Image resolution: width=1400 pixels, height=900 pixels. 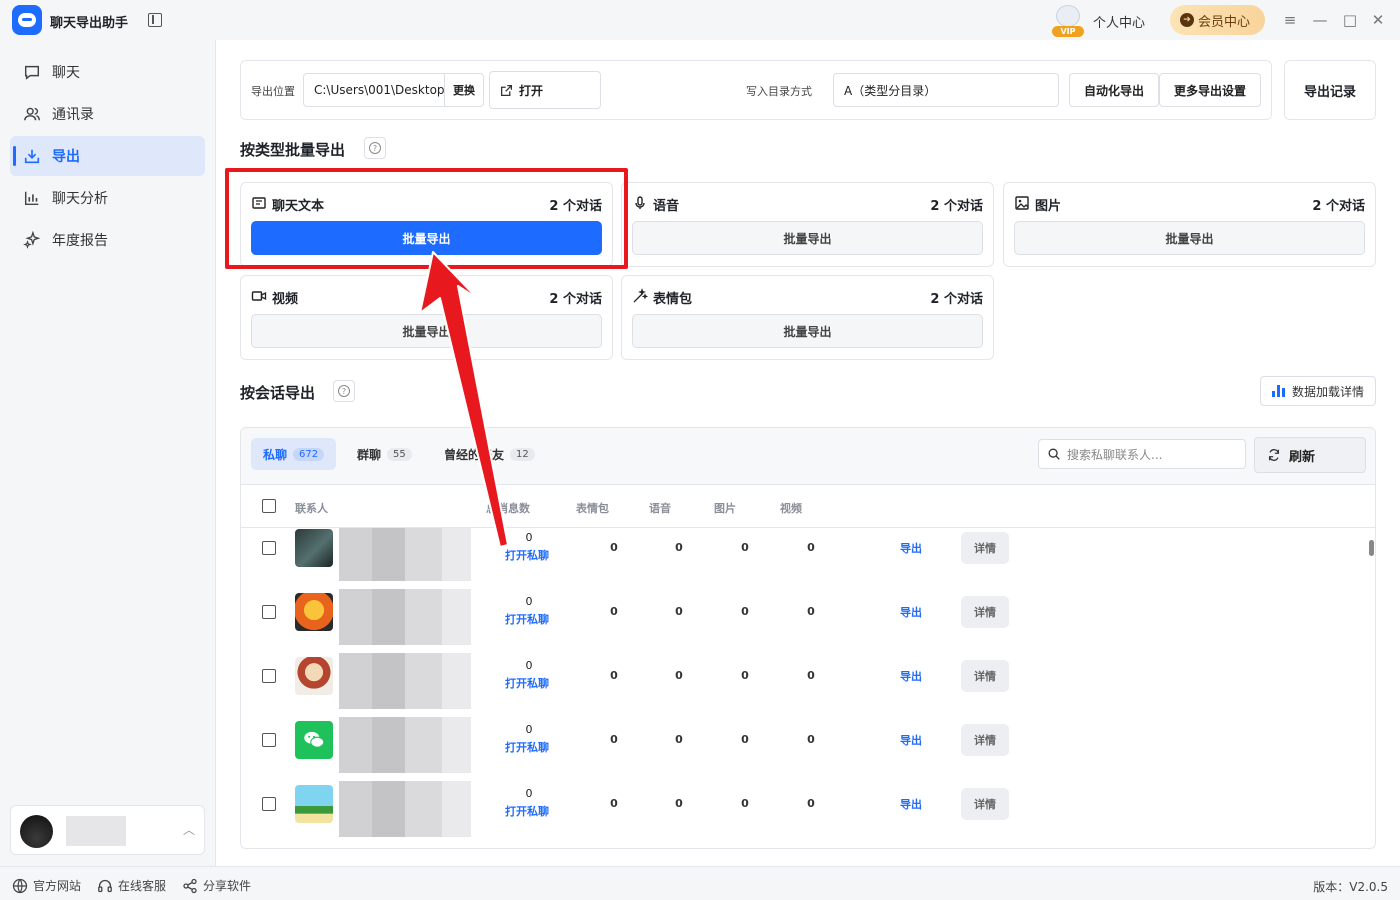 What do you see at coordinates (269, 506) in the screenshot?
I see `select-all-checkbox` at bounding box center [269, 506].